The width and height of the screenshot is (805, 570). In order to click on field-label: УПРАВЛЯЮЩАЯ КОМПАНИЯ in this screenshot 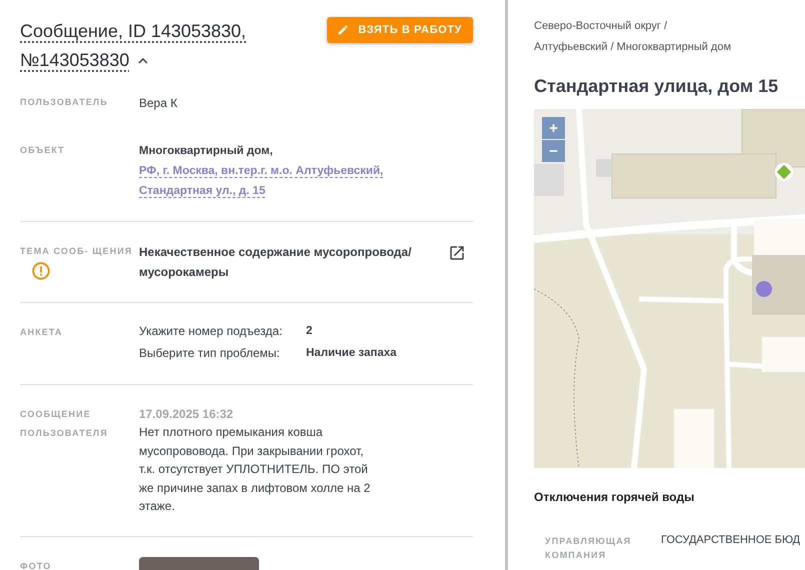, I will do `click(588, 548)`.